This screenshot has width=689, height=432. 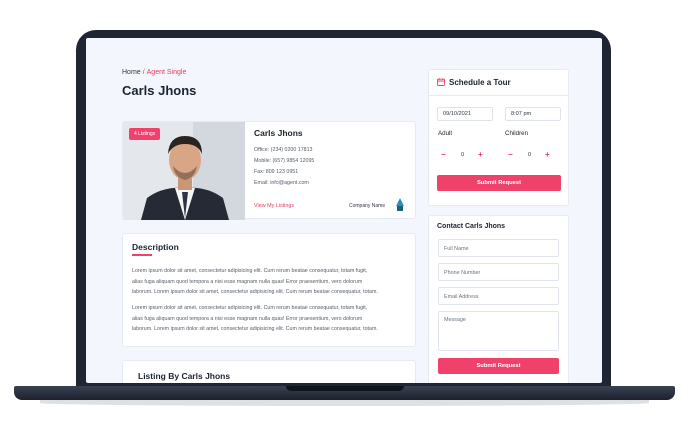 I want to click on laptop-shadow, so click(x=344, y=403).